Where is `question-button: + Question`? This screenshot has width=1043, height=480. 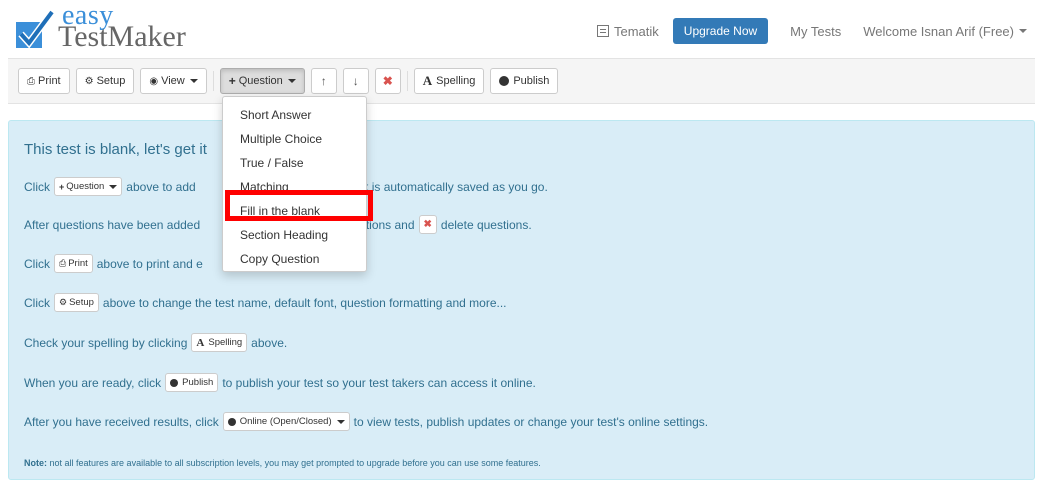
question-button: + Question is located at coordinates (262, 81).